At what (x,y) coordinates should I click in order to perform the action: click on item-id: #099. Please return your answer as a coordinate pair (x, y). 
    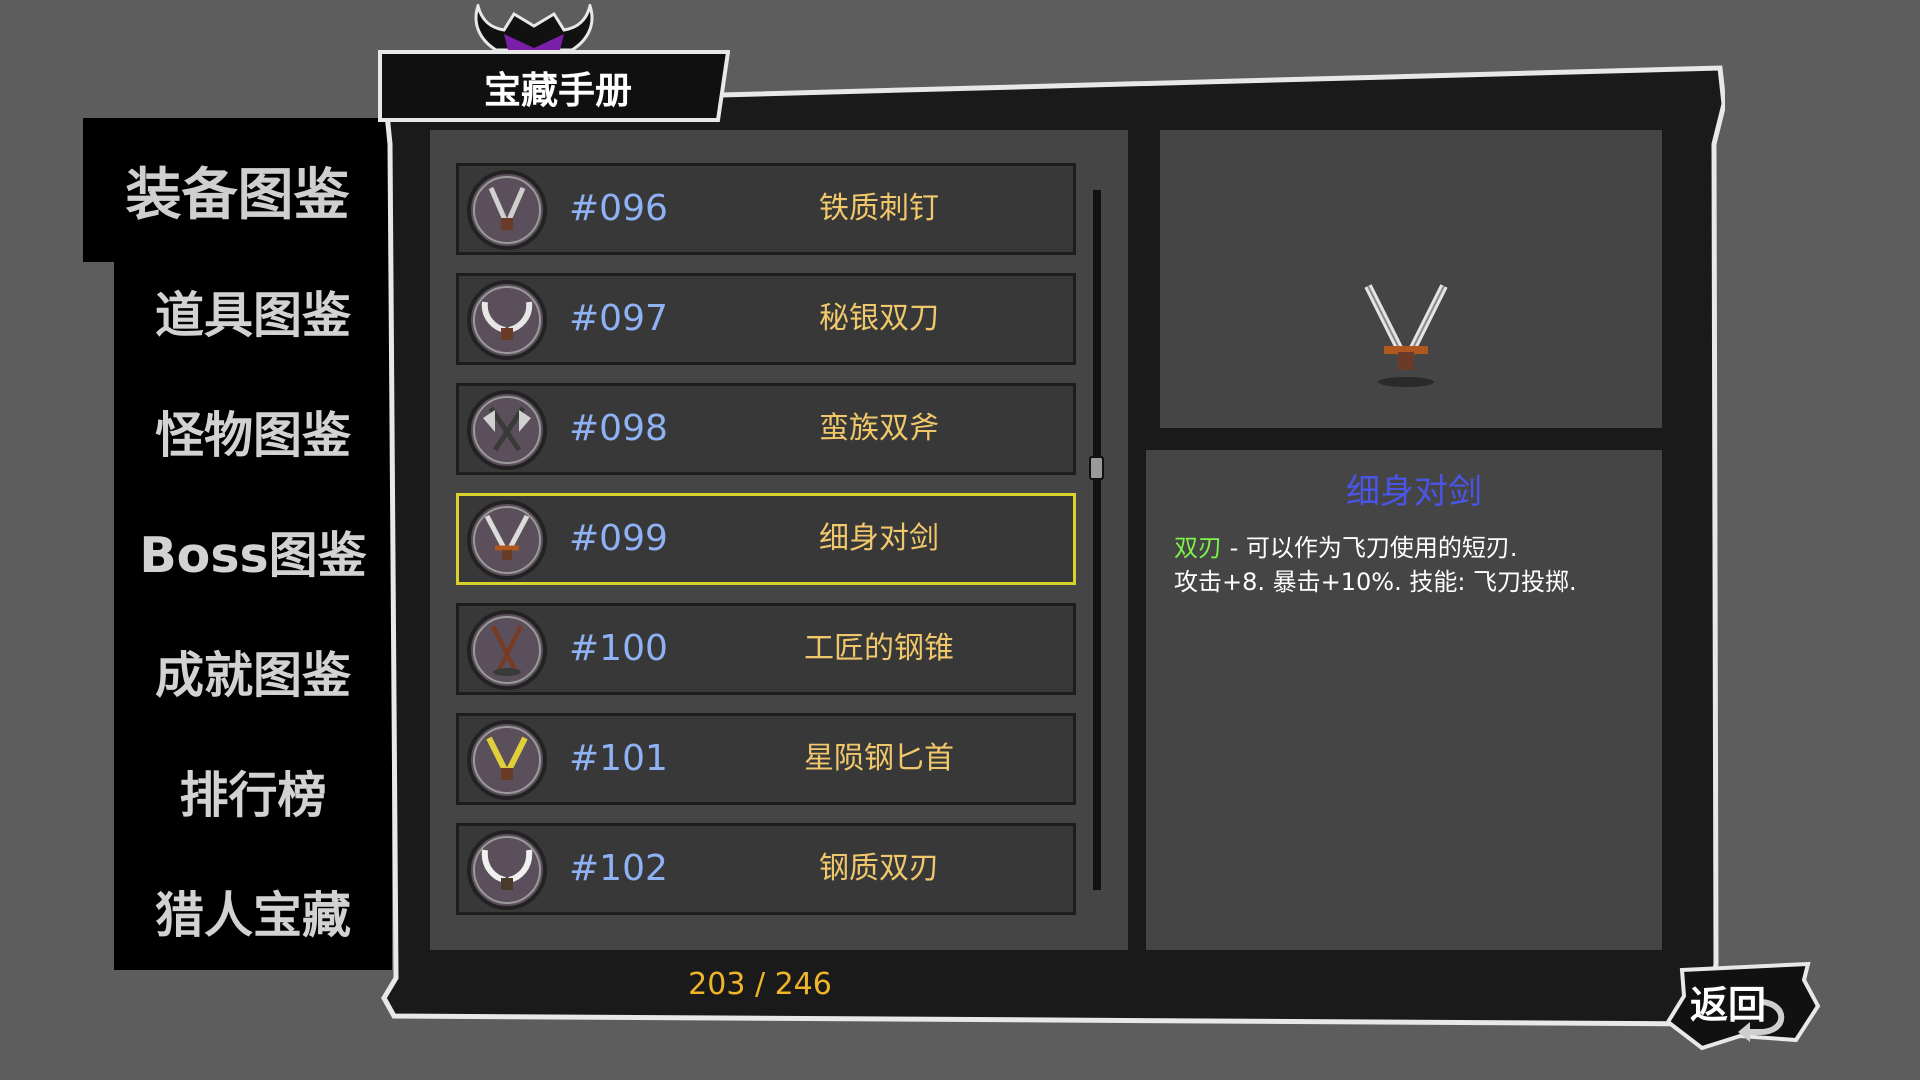
    Looking at the image, I should click on (618, 538).